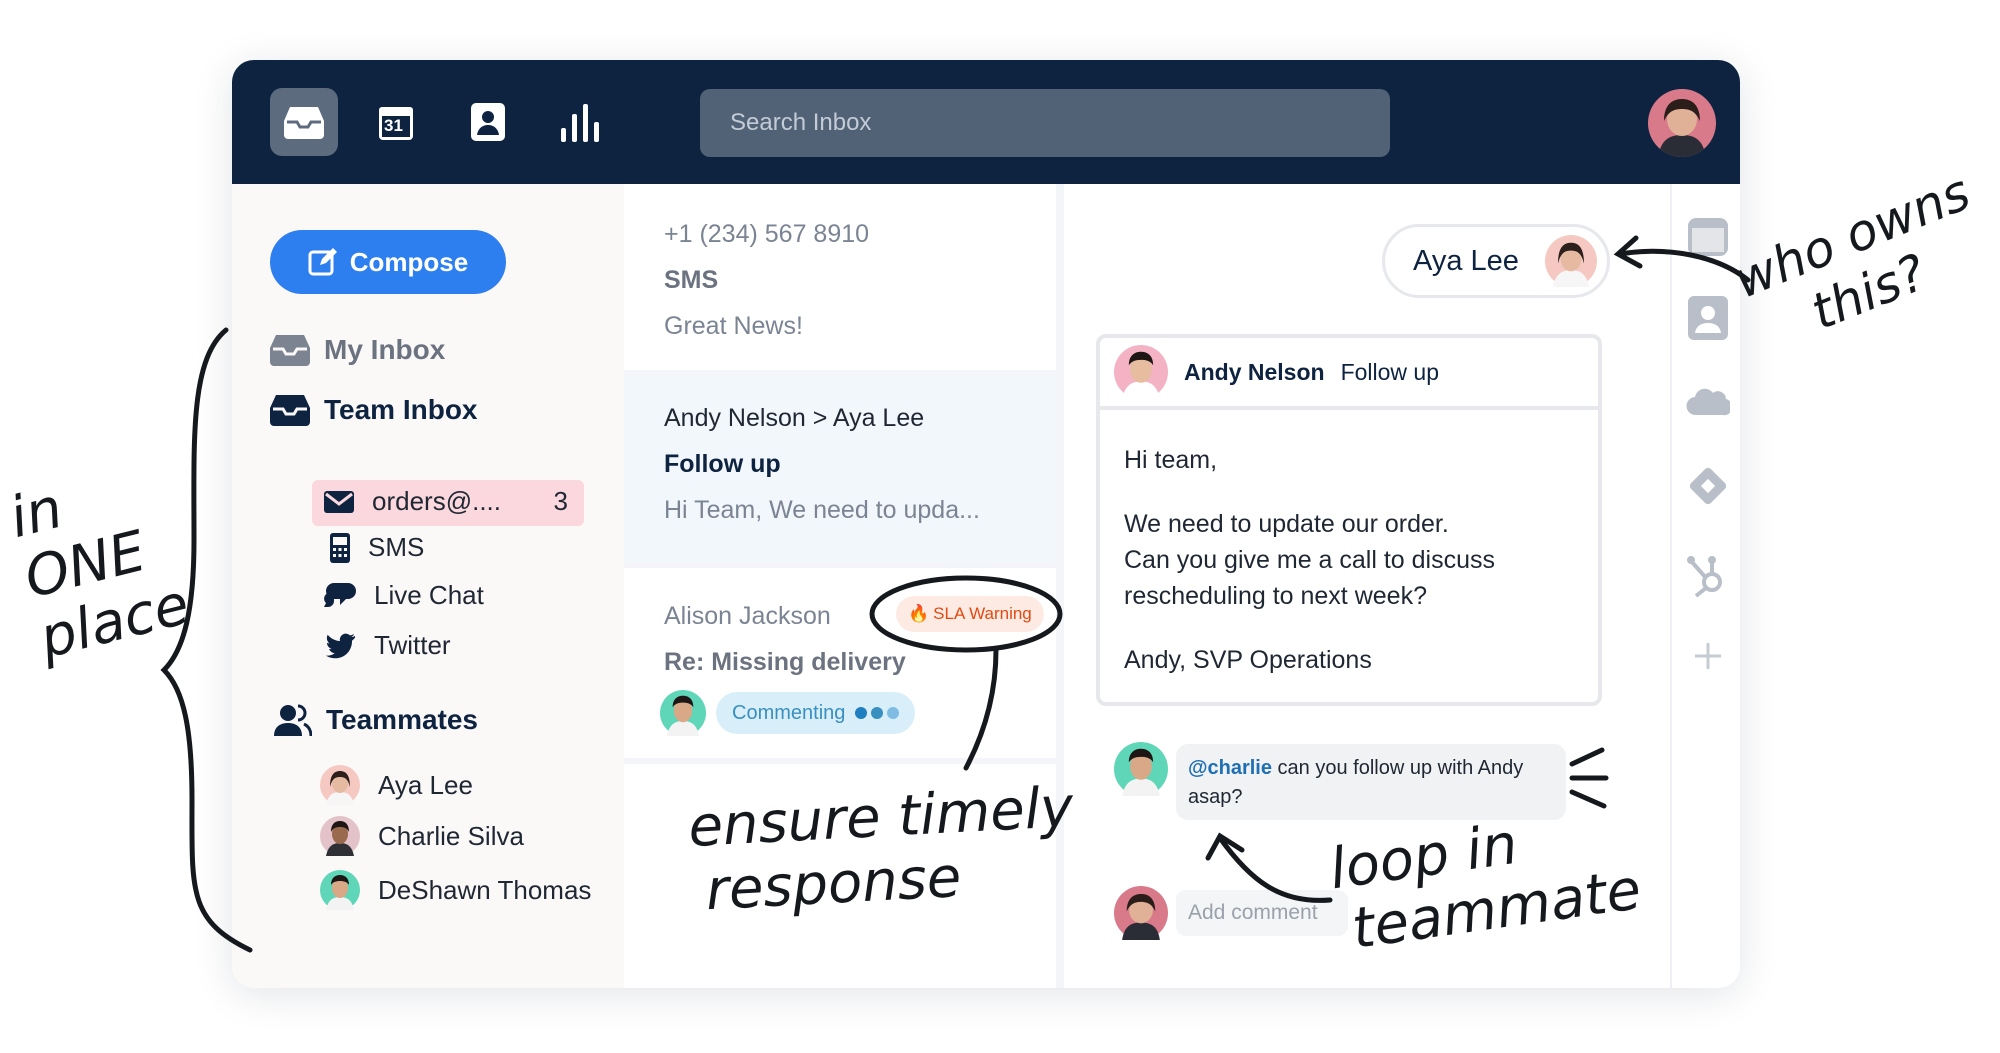  I want to click on conversation-item: +1 (234) 567 8910 SMS Great News!, so click(840, 277).